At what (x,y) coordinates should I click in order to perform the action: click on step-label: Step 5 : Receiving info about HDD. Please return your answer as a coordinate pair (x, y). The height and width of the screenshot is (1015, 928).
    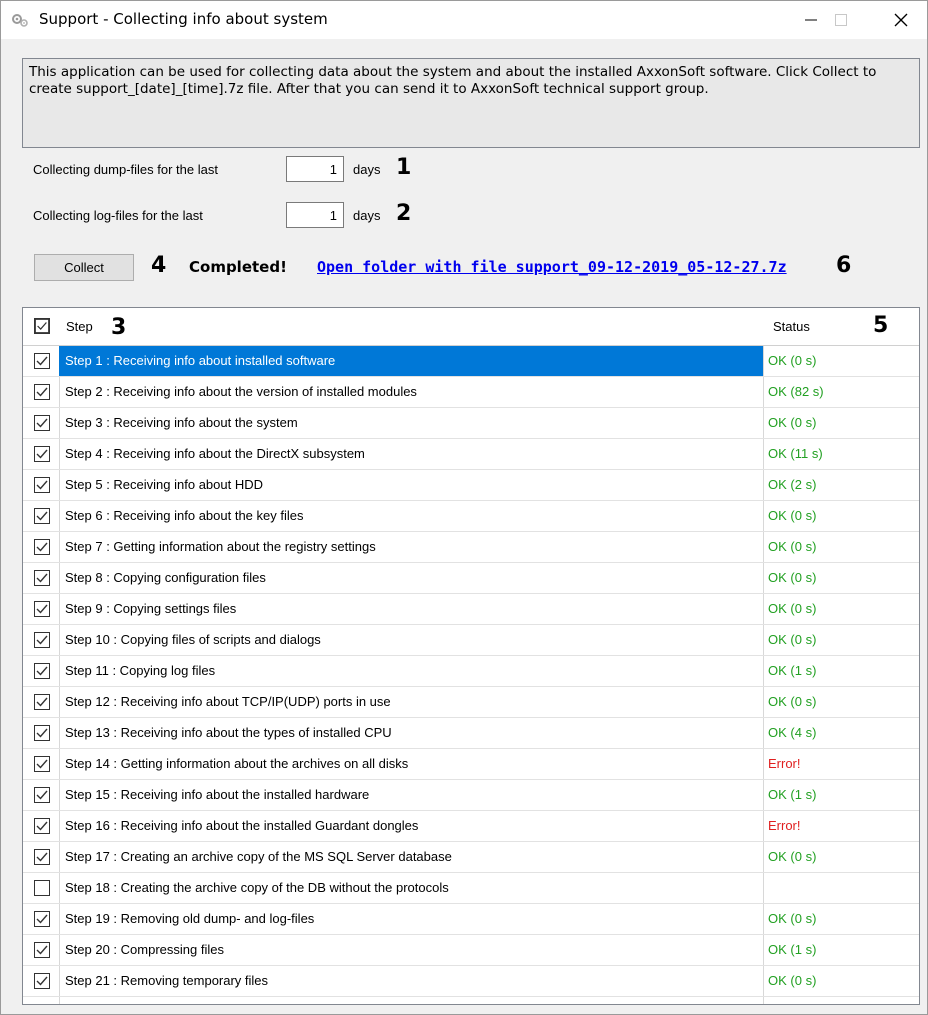
    Looking at the image, I should click on (164, 484).